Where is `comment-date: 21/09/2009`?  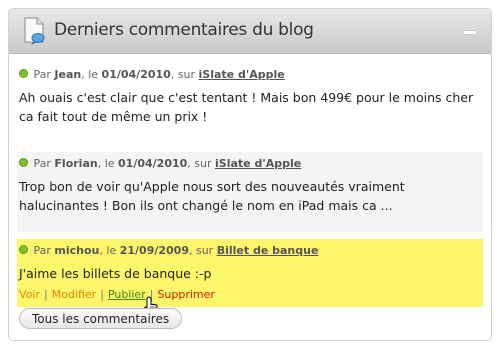
comment-date: 21/09/2009 is located at coordinates (154, 250).